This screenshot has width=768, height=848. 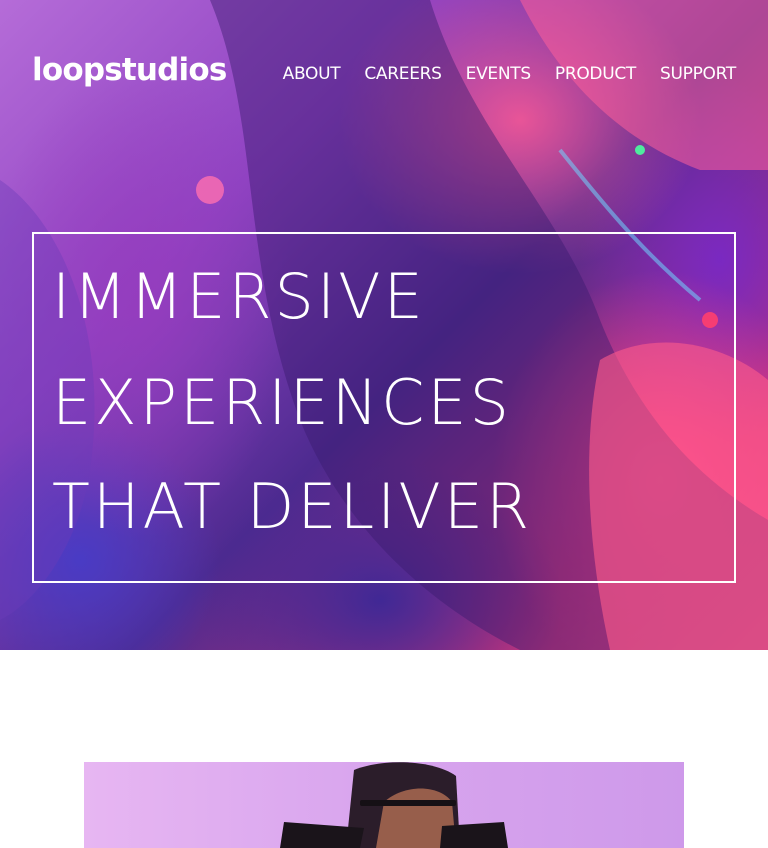 I want to click on nav-link-product: PRODUCT, so click(x=595, y=74).